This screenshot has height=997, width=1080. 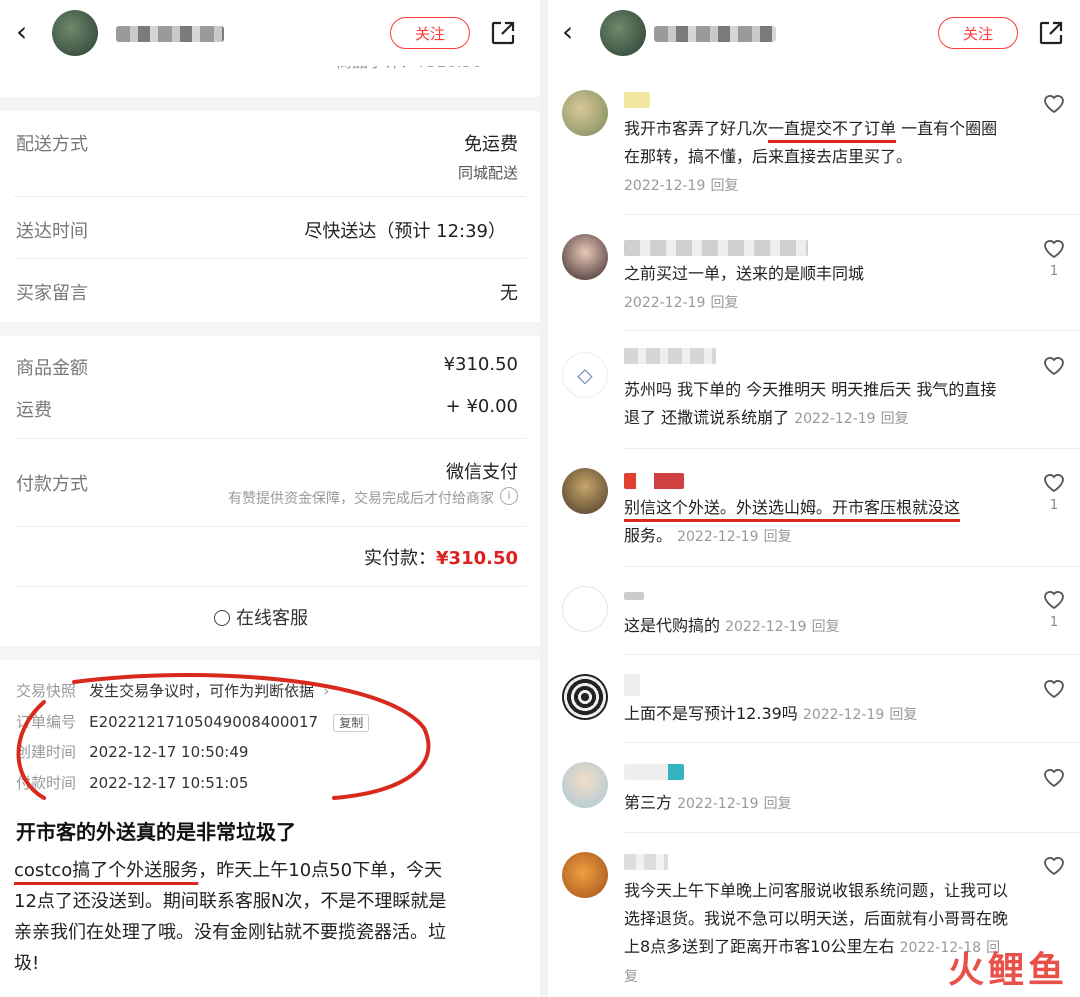 I want to click on comment-text: 别信这个外送。外送选山姆。开市客压根就没这 服务。 2022-12-19 回复, so click(x=816, y=522).